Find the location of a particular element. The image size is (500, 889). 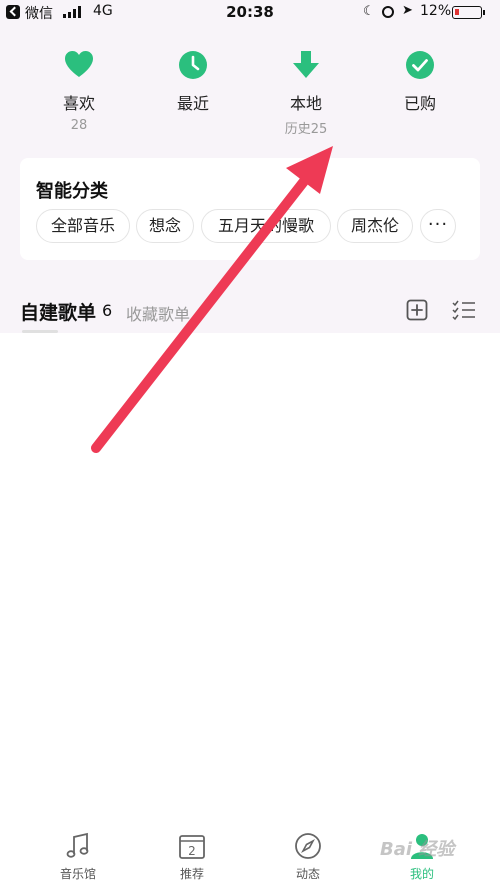

quick-count-likes: 28 is located at coordinates (79, 125).